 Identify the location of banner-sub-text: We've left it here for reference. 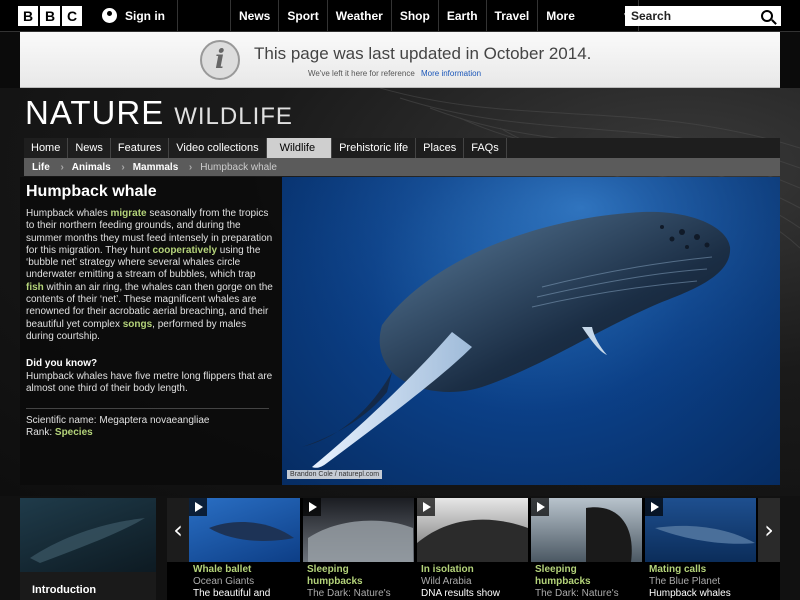
(361, 73).